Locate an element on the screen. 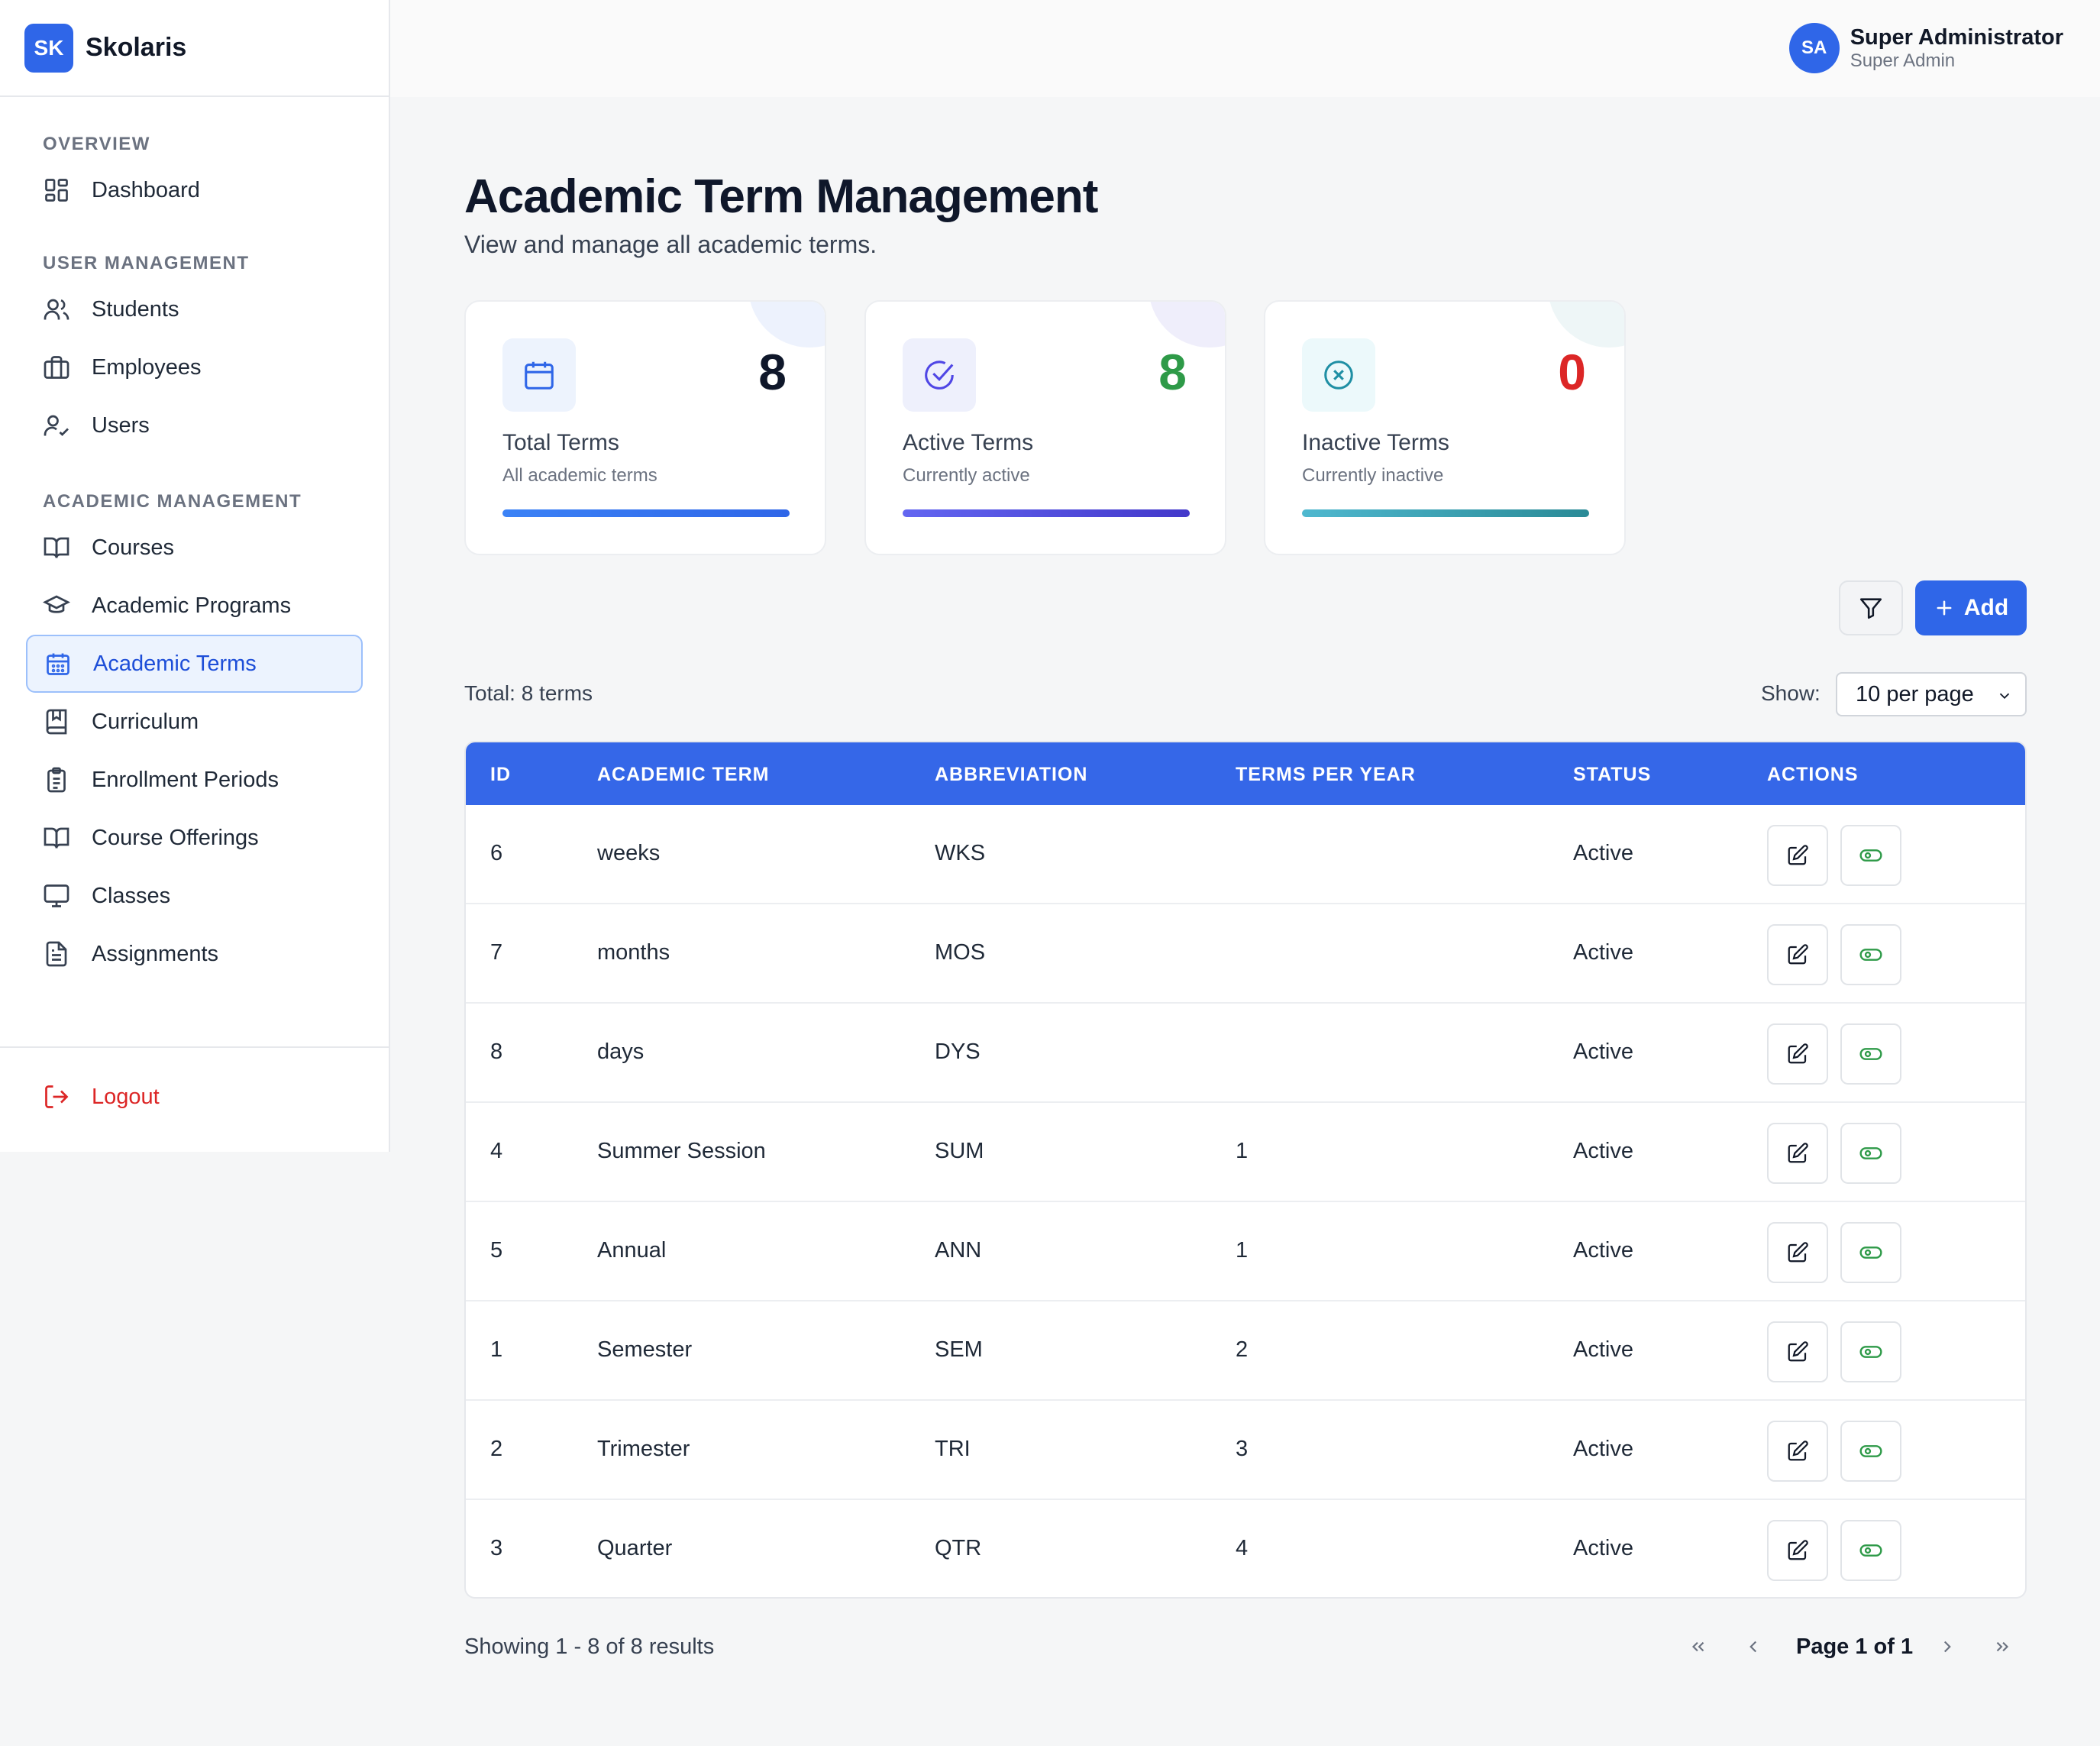  sidebar-item-academic-terms: Academic Terms is located at coordinates (195, 664).